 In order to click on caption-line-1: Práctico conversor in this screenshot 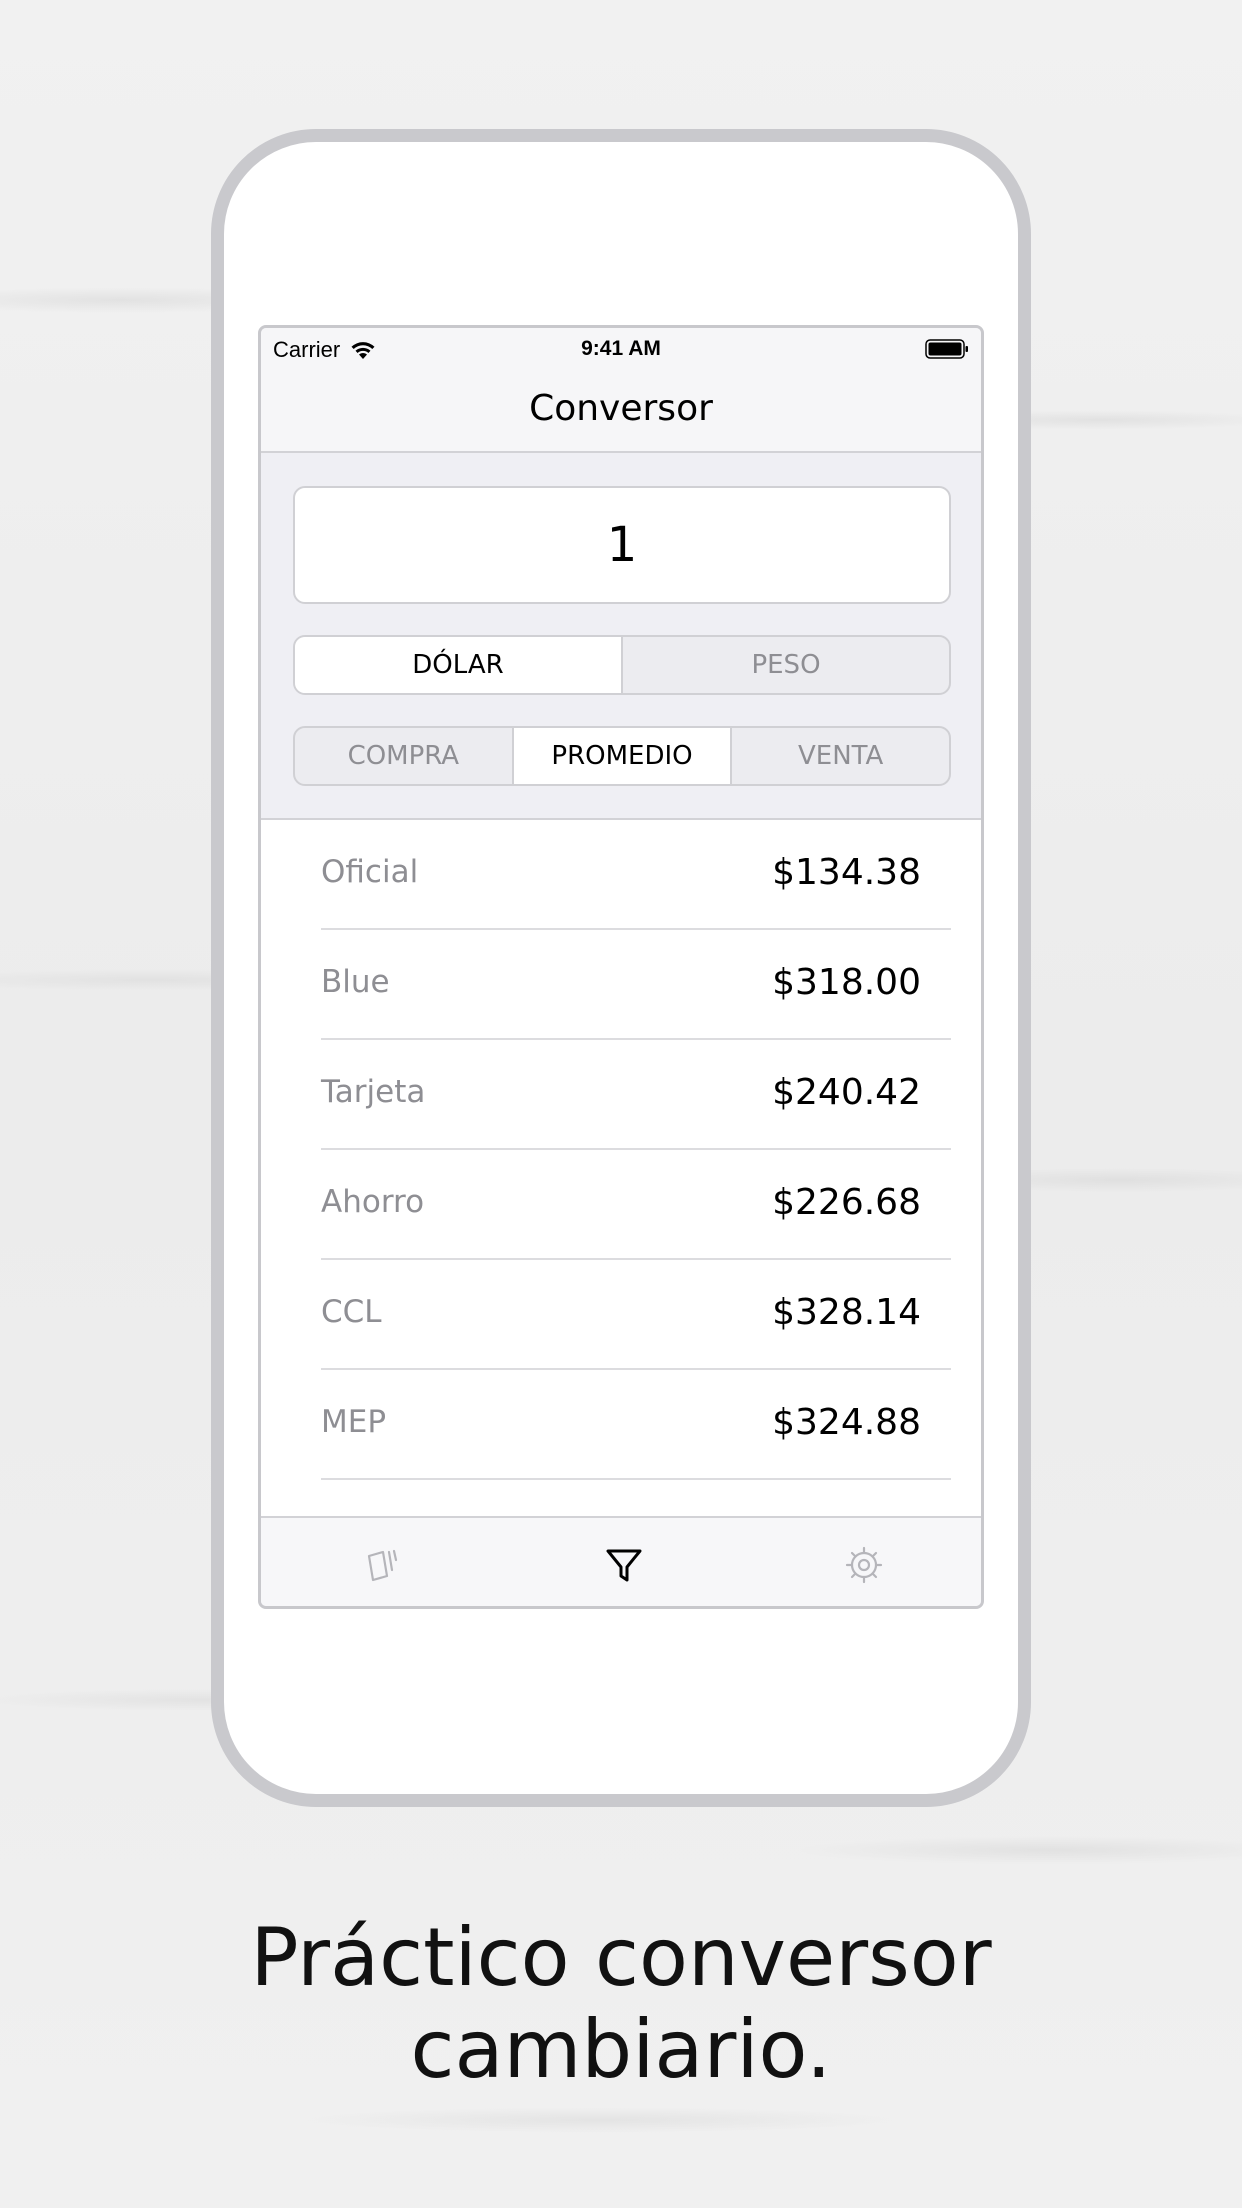, I will do `click(621, 1957)`.